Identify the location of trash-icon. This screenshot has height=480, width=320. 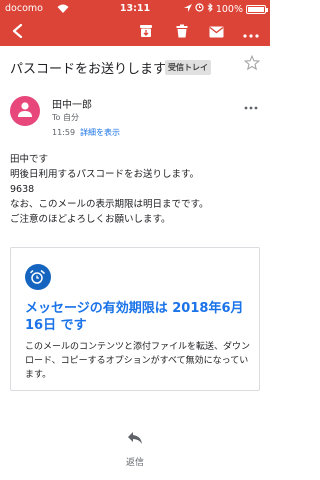
(182, 32).